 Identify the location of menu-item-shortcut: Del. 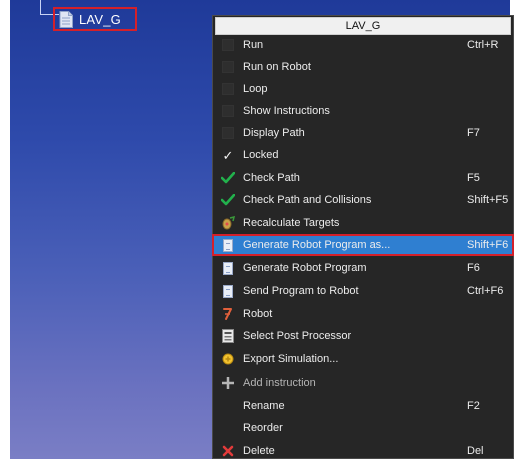
(475, 451).